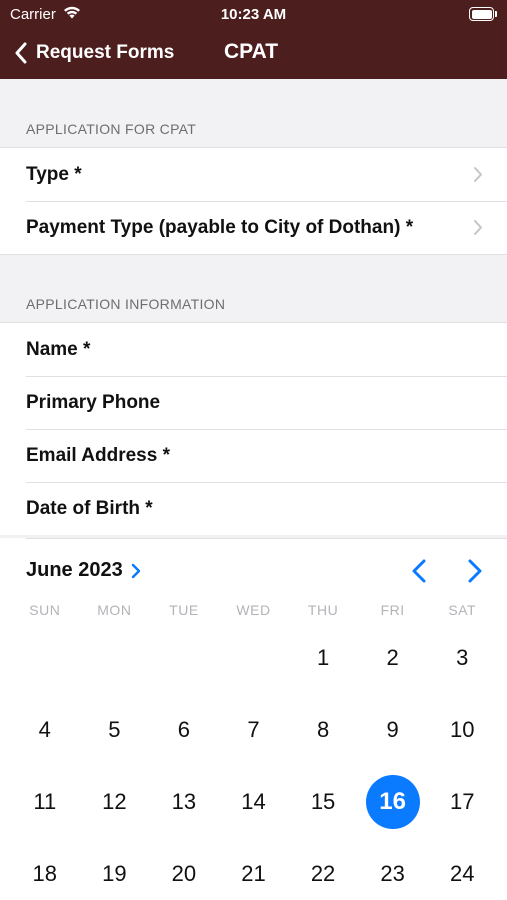 The height and width of the screenshot is (900, 507). I want to click on calendar-day-number: 15, so click(323, 801).